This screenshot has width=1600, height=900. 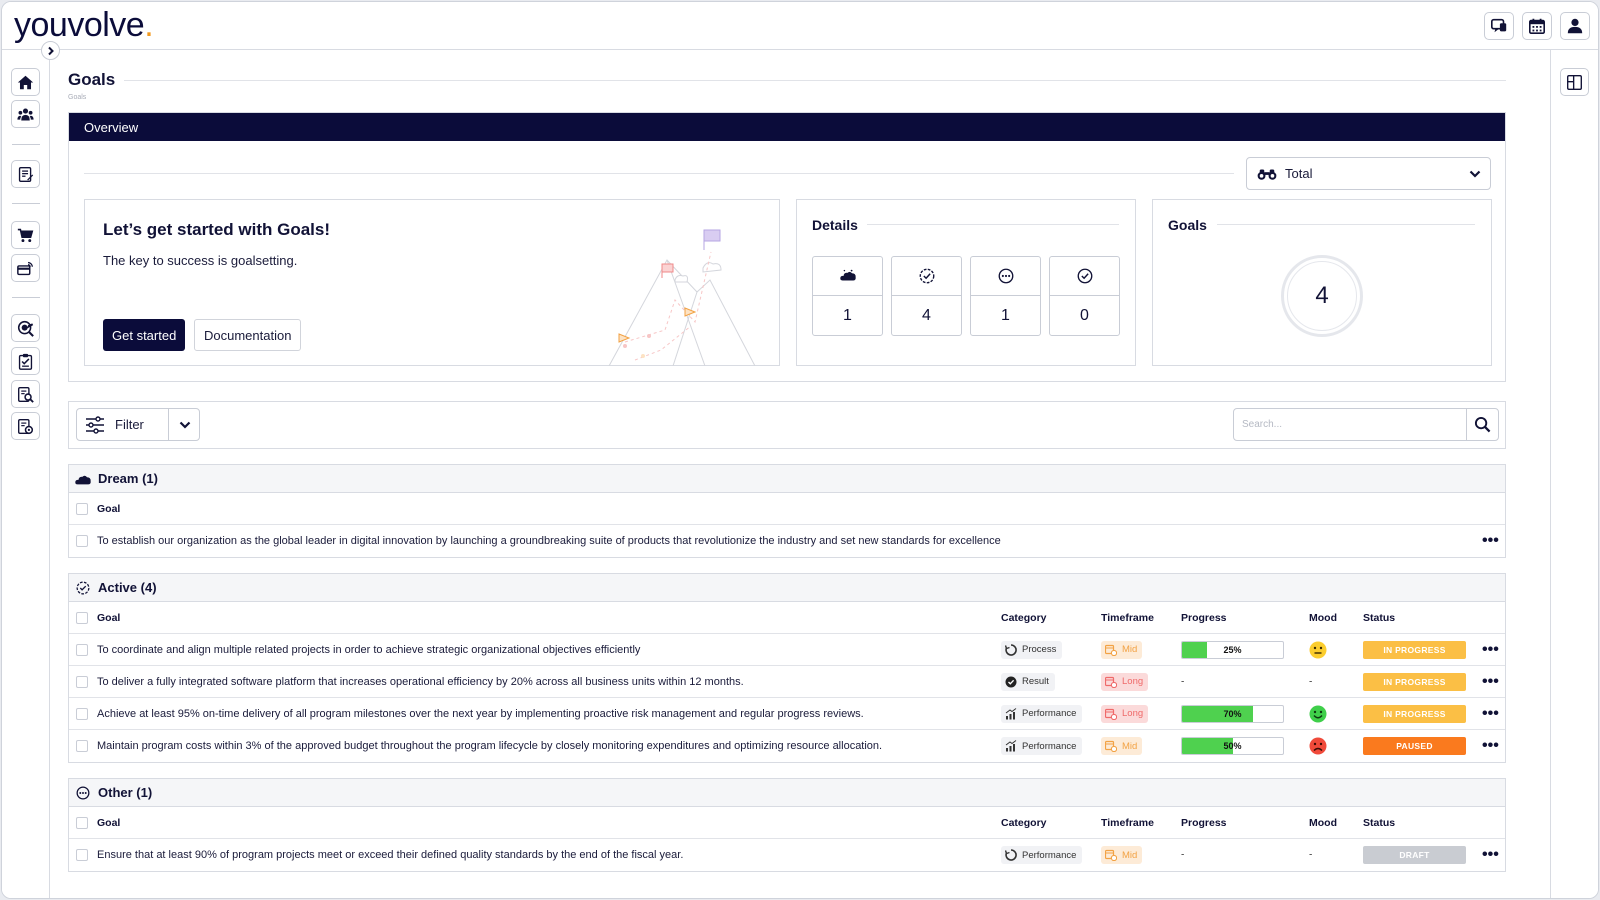 What do you see at coordinates (1499, 26) in the screenshot?
I see `messages-icon` at bounding box center [1499, 26].